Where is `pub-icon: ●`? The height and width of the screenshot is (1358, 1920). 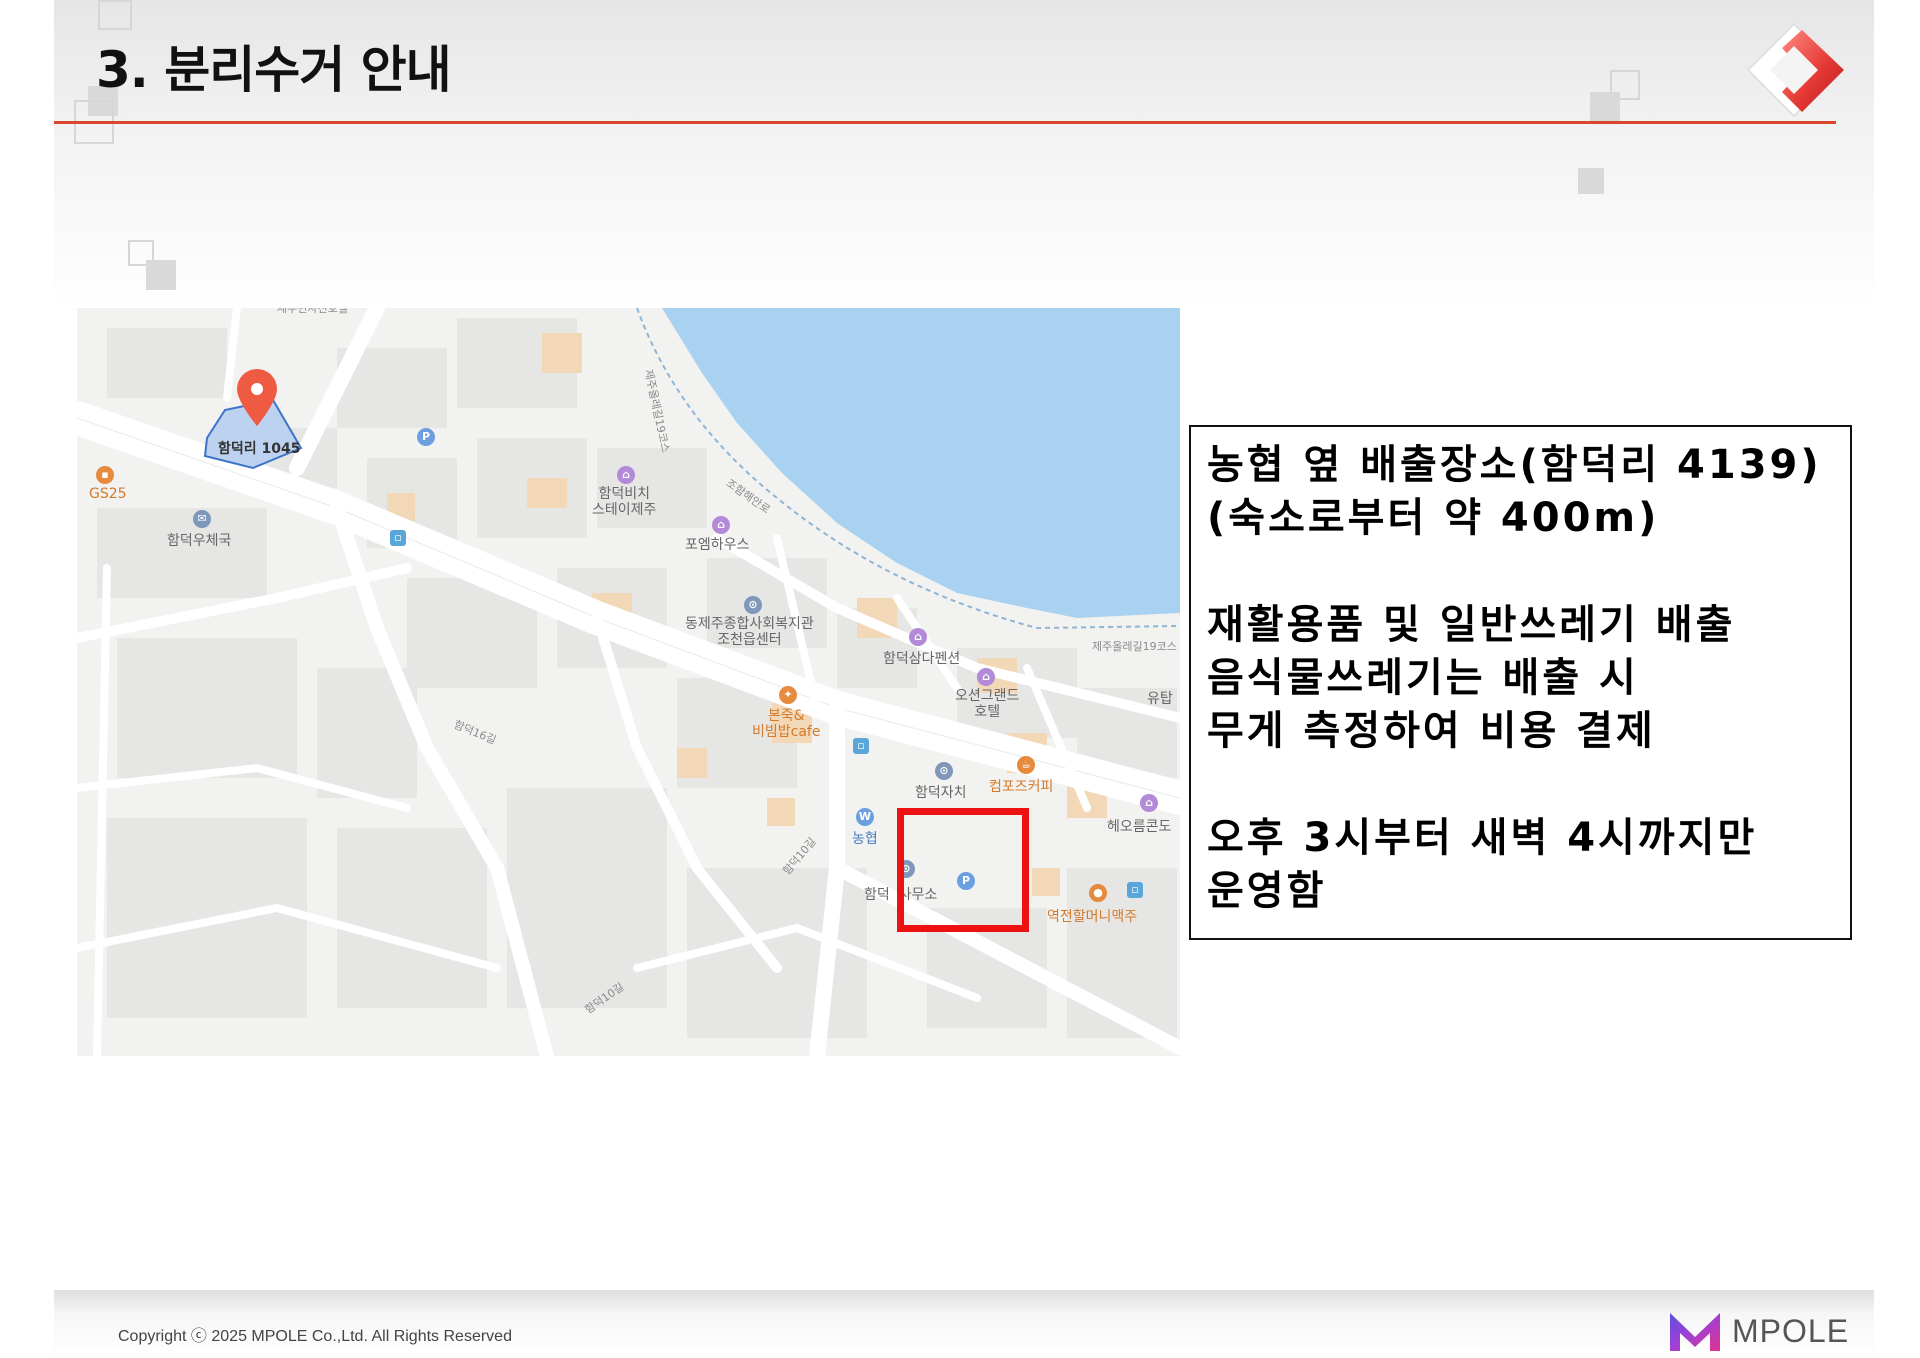 pub-icon: ● is located at coordinates (1098, 893).